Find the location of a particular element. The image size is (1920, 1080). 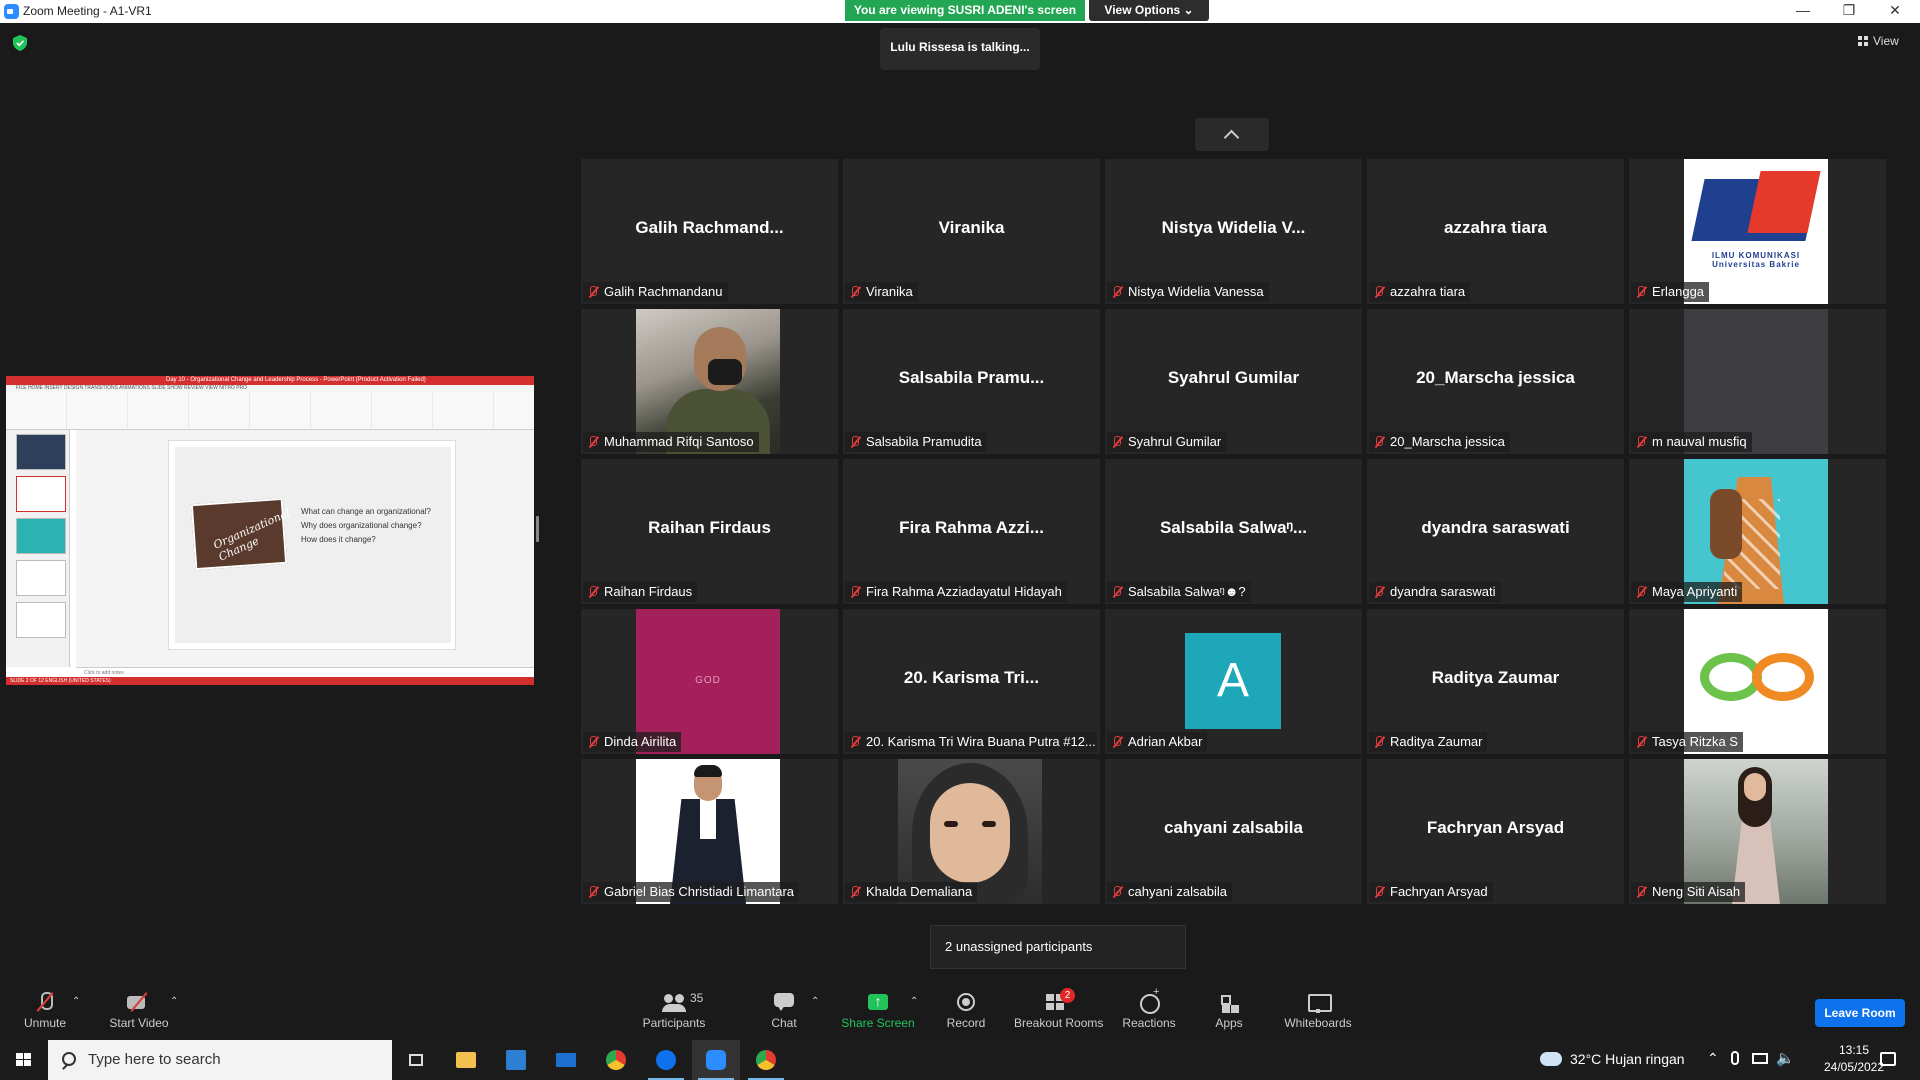

weather-text: 32°C Hujan ringan is located at coordinates (1627, 1059).